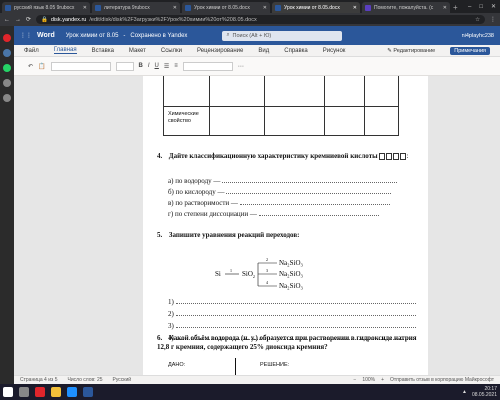  I want to click on menu-tab: Справка, so click(296, 51).